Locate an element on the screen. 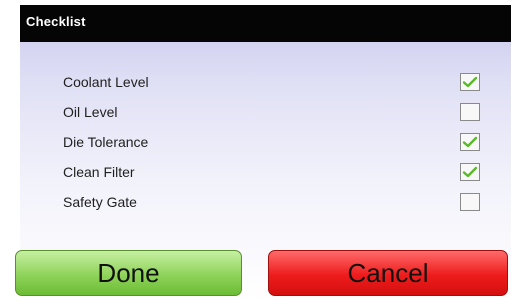 This screenshot has width=511, height=300. checklist-item-label: Coolant Level is located at coordinates (106, 82).